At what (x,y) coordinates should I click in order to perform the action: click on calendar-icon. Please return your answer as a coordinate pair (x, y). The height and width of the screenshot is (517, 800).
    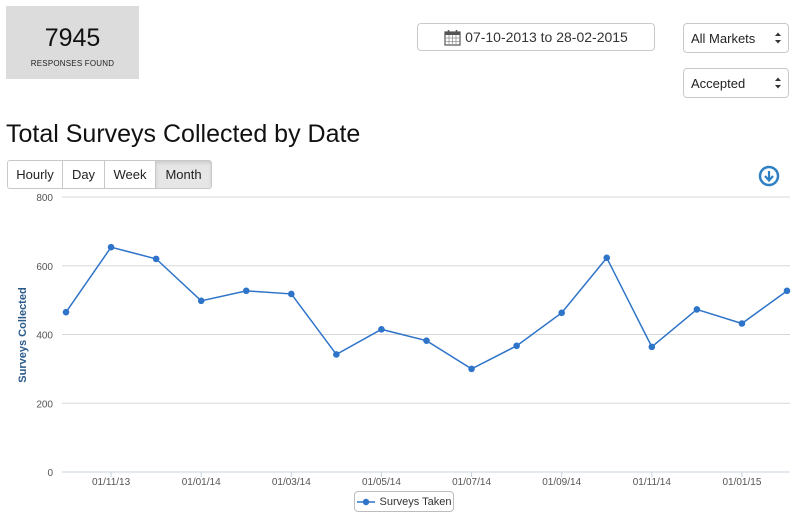
    Looking at the image, I should click on (452, 37).